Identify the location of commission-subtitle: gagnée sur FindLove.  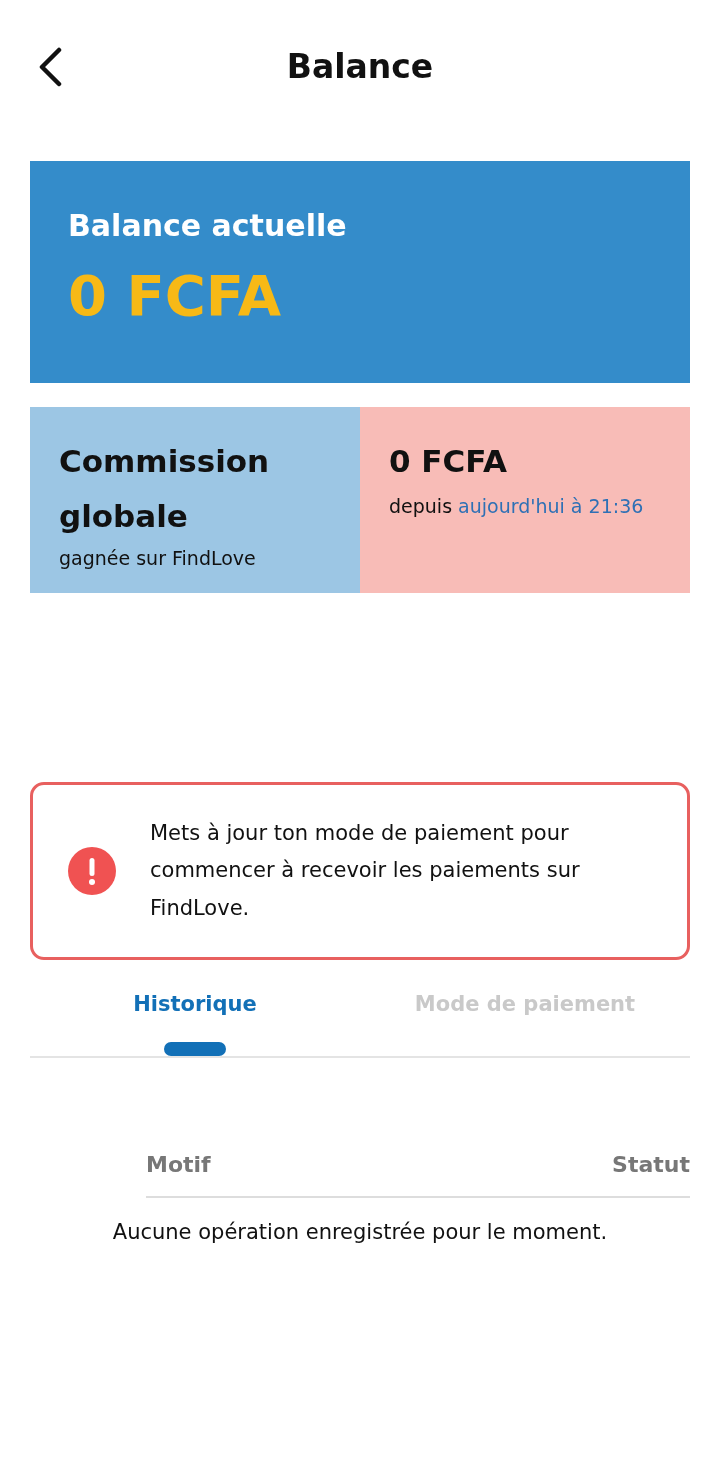
(157, 558).